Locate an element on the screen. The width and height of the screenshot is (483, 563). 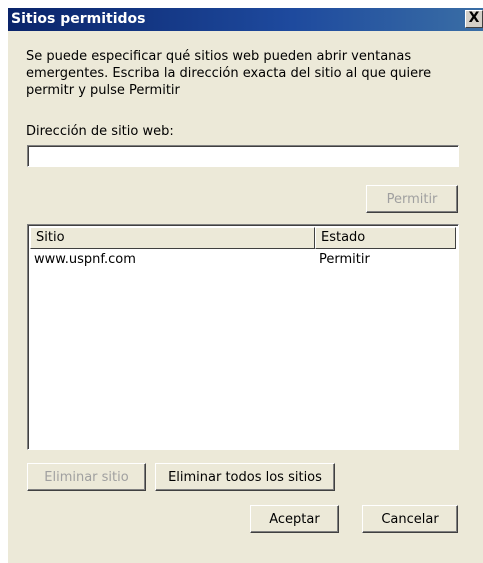
title-bar: Sitios permitidos X is located at coordinates (245, 19).